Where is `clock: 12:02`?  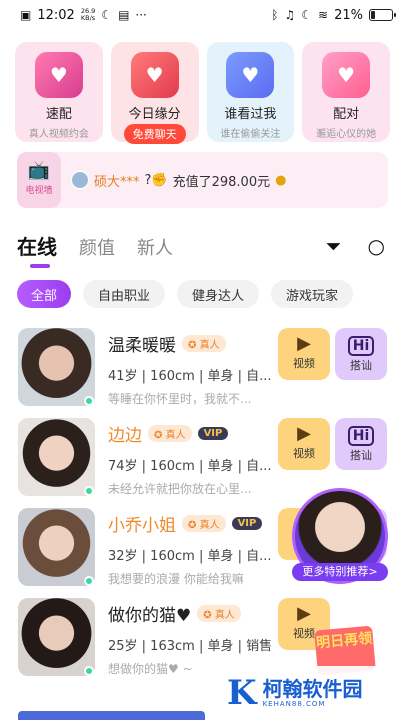 clock: 12:02 is located at coordinates (56, 15).